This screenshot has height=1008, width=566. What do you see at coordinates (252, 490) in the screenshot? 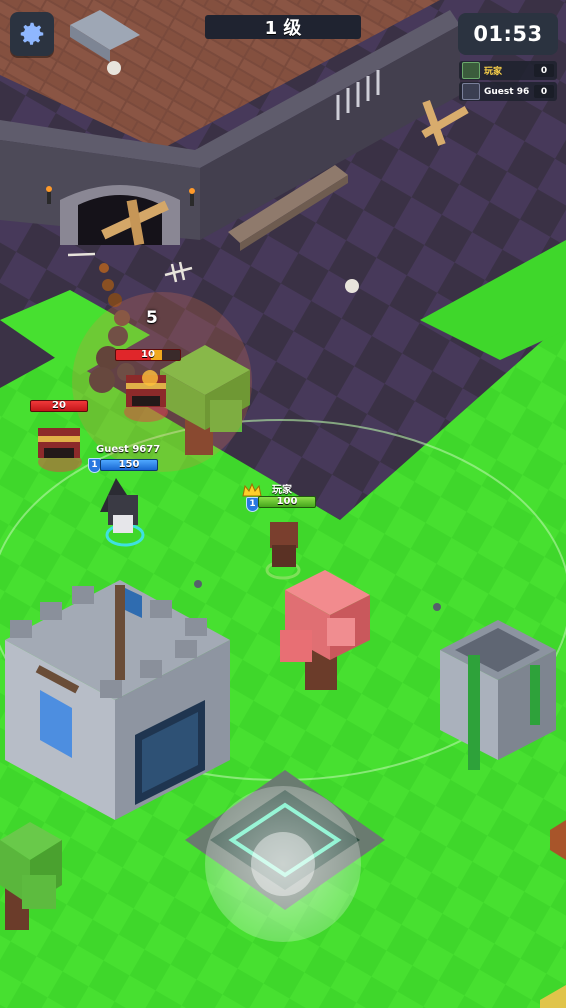
I see `crown-icon` at bounding box center [252, 490].